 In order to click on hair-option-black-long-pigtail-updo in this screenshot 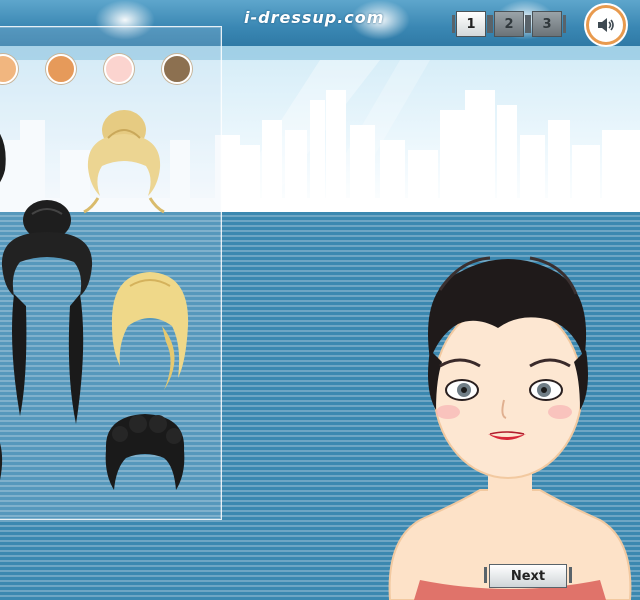, I will do `click(51, 312)`.